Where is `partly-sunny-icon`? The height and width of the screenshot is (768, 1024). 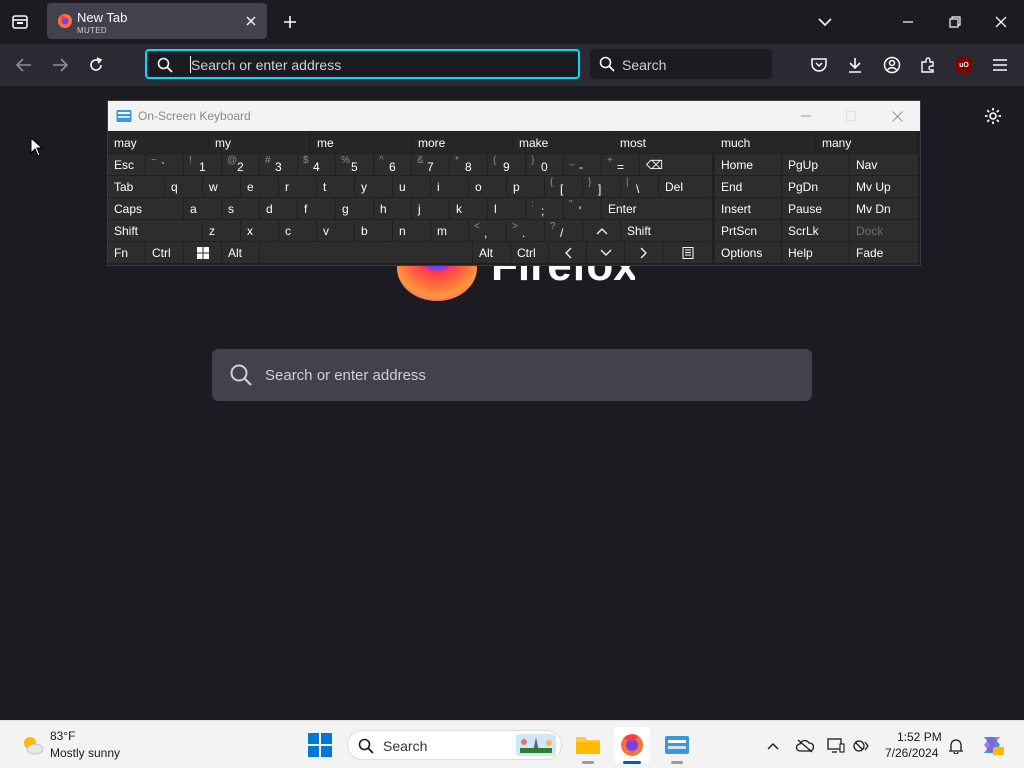
partly-sunny-icon is located at coordinates (32, 745).